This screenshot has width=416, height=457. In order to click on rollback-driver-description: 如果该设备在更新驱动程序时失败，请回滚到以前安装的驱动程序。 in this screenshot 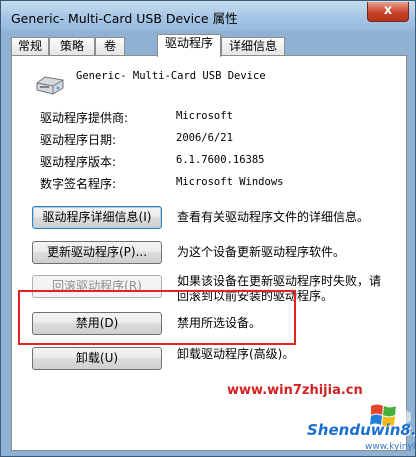, I will do `click(279, 288)`.